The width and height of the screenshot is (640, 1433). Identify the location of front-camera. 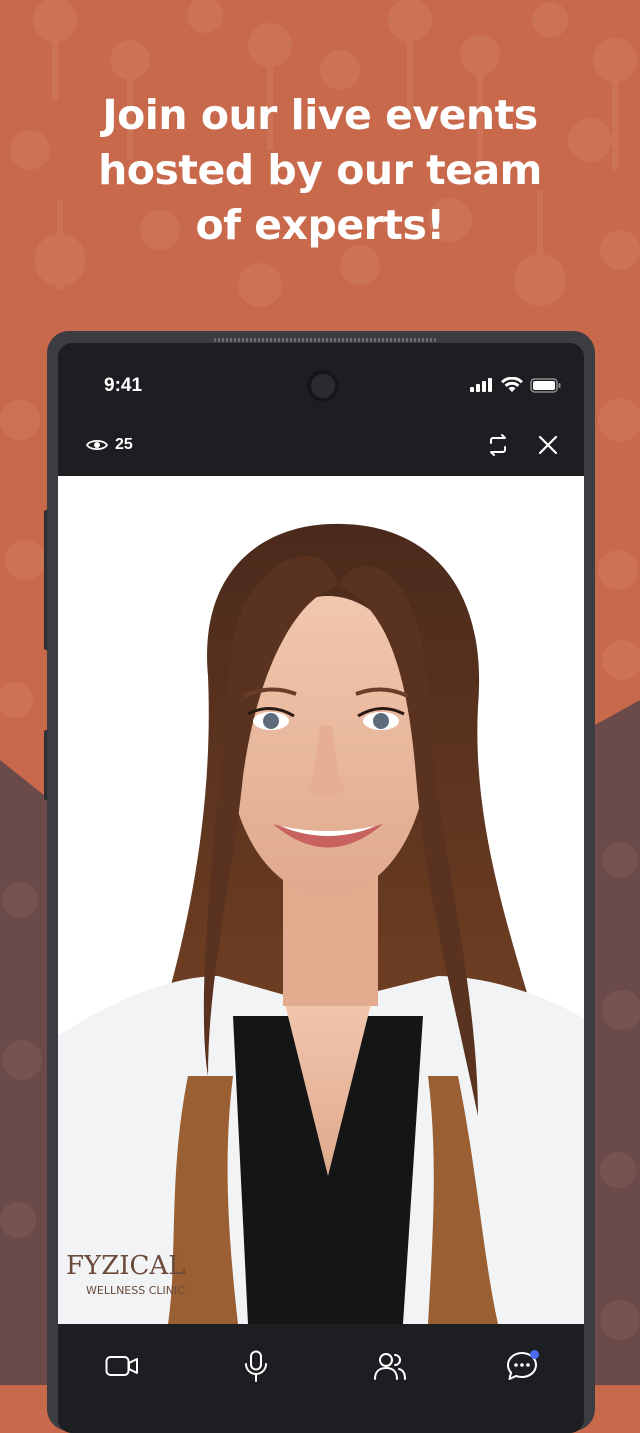
(323, 386).